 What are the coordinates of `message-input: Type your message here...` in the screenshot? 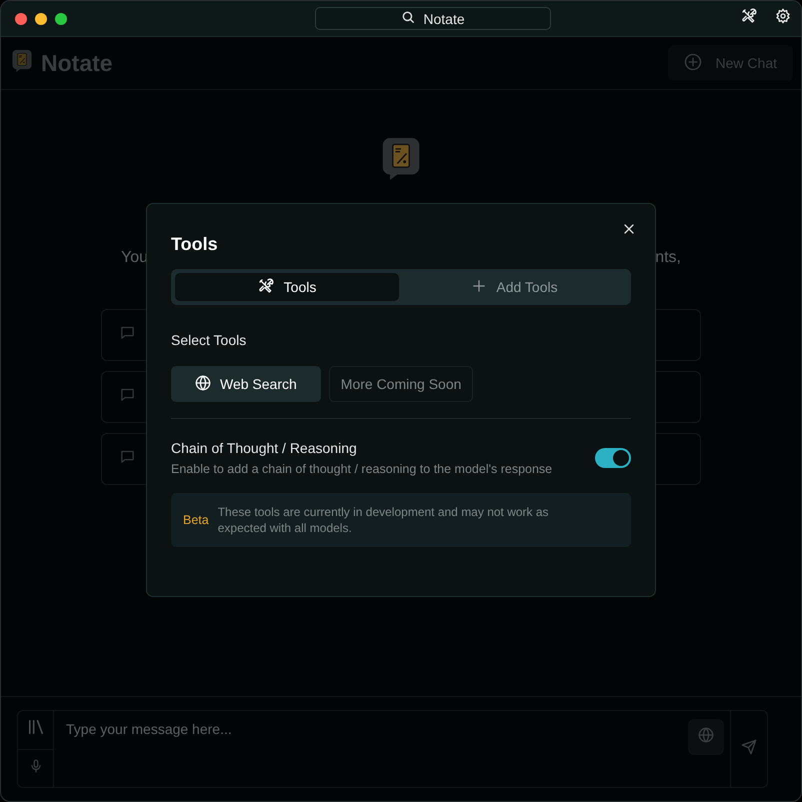 It's located at (377, 729).